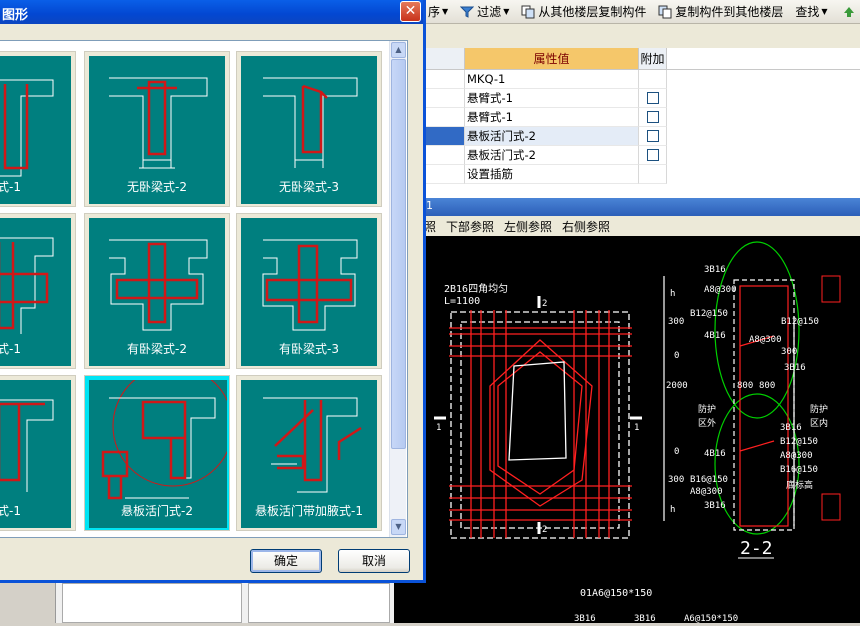 Image resolution: width=860 pixels, height=626 pixels. I want to click on grid-header-name, so click(445, 59).